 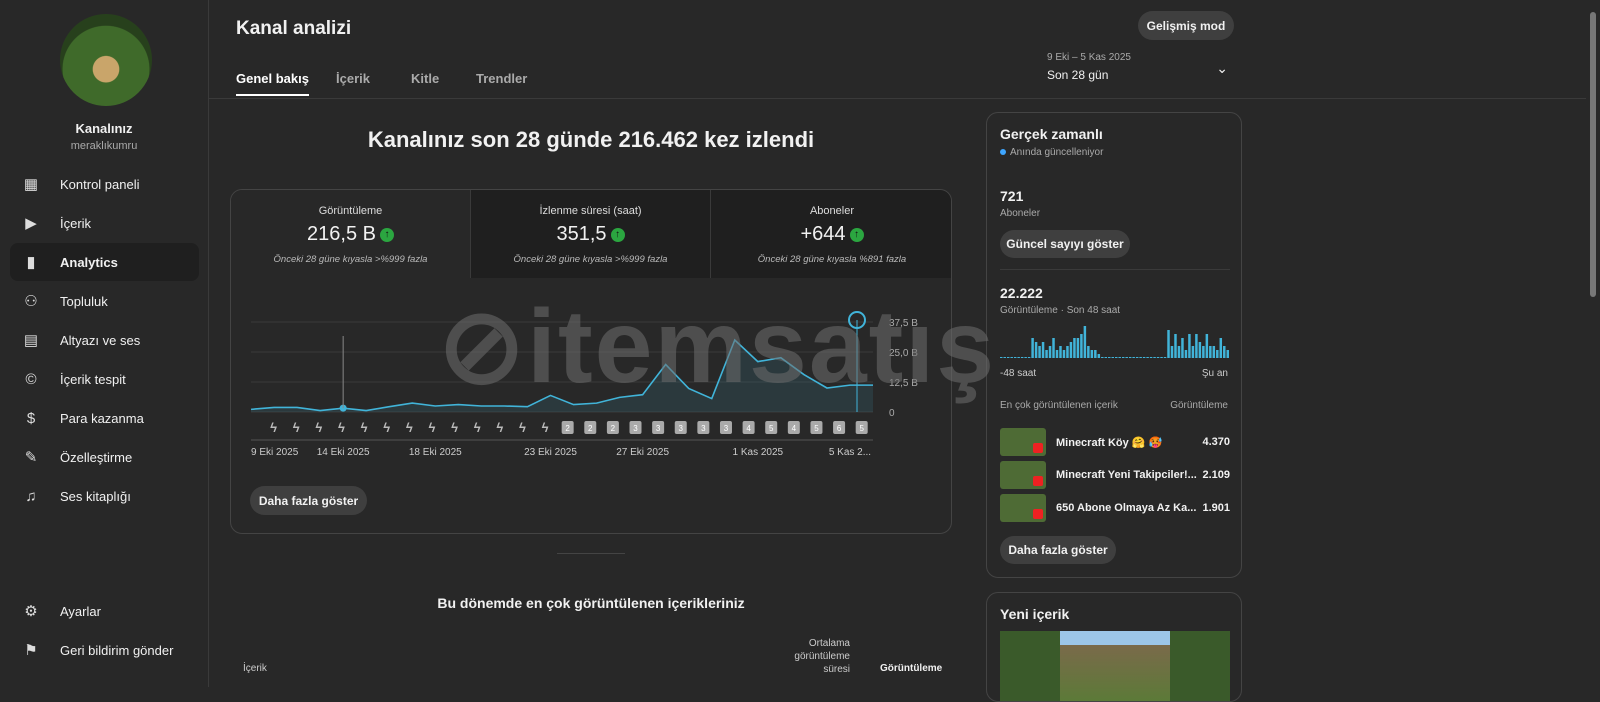 What do you see at coordinates (104, 262) in the screenshot?
I see `sidebar-item-analytics: ▮ Analytics` at bounding box center [104, 262].